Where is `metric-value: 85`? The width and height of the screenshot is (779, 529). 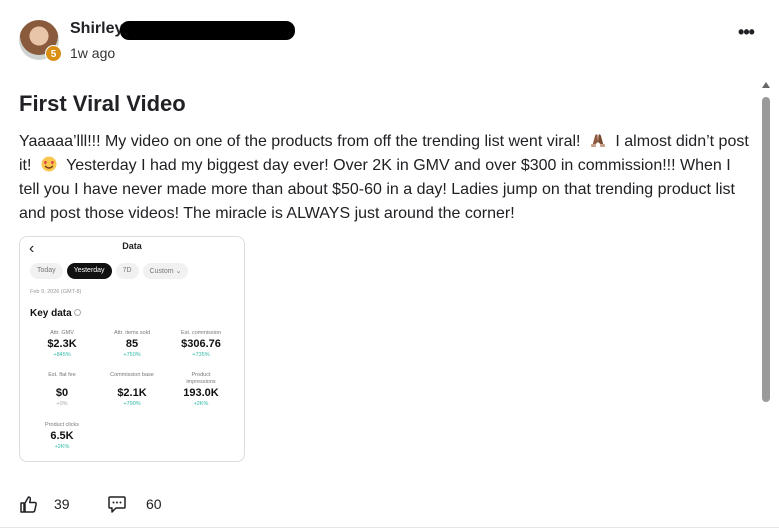 metric-value: 85 is located at coordinates (132, 344).